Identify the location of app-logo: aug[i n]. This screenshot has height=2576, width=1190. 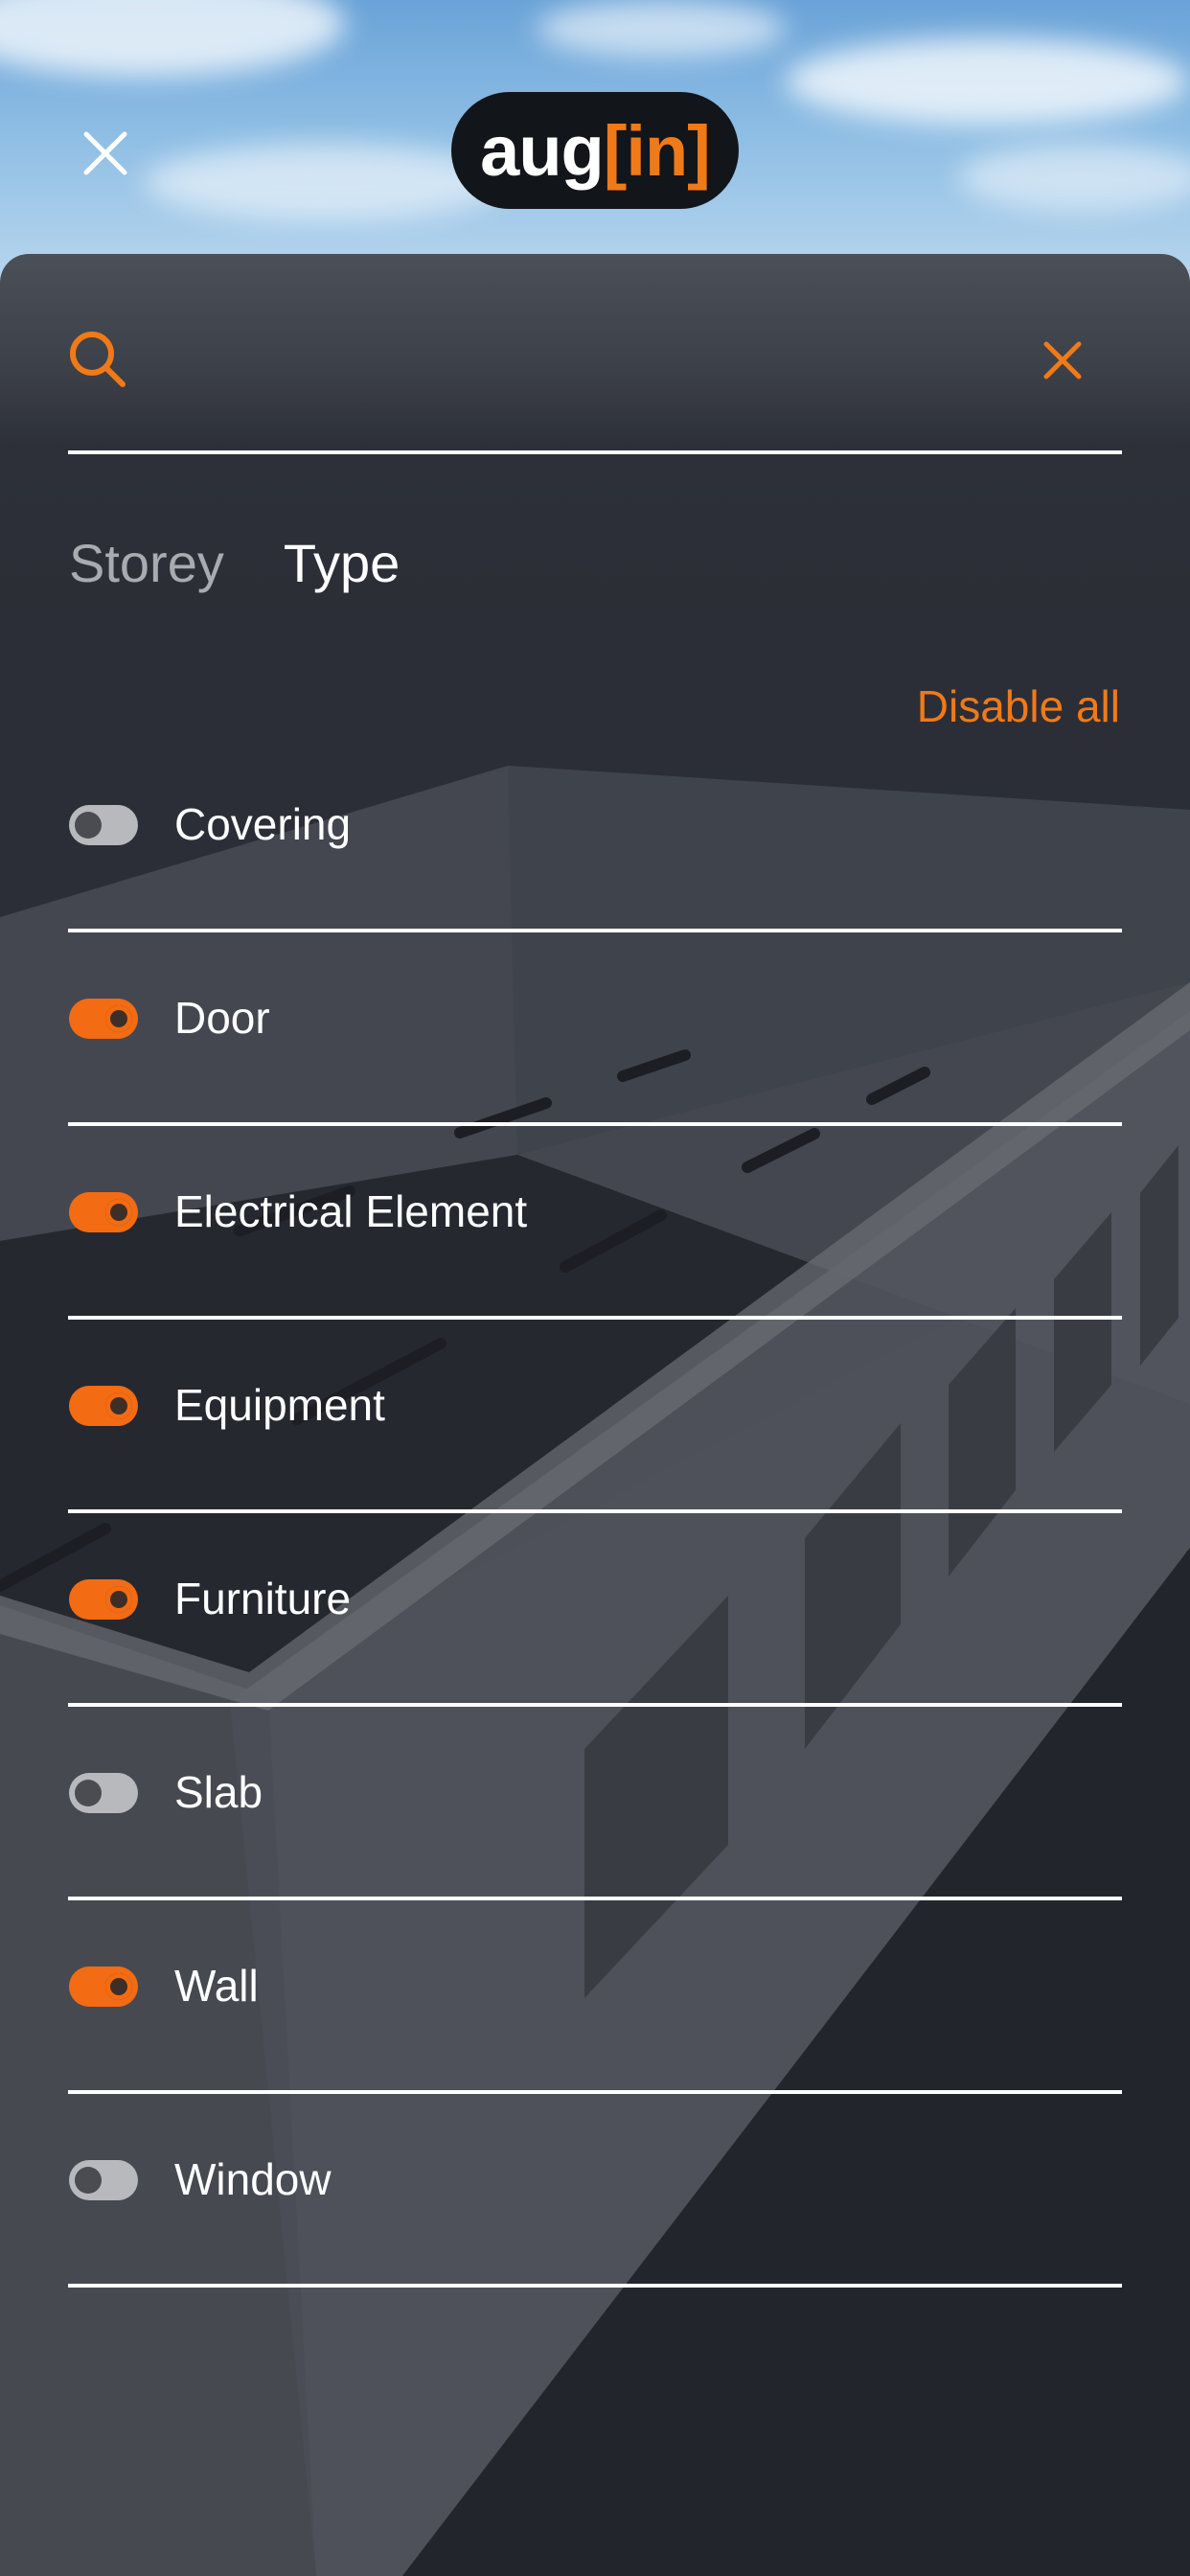
(595, 150).